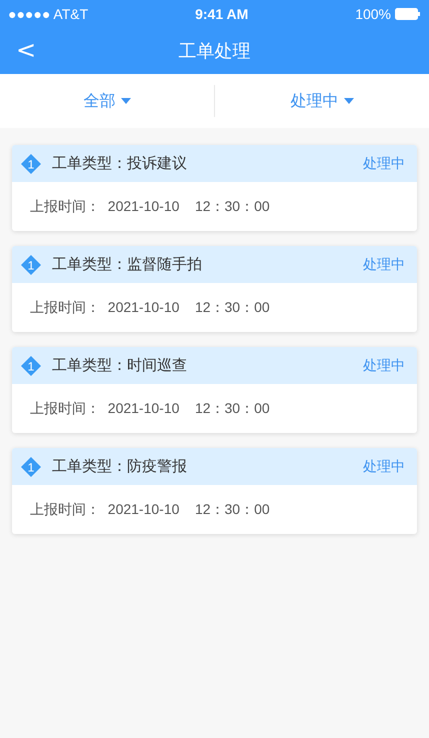 The width and height of the screenshot is (429, 738). What do you see at coordinates (214, 491) in the screenshot?
I see `order-card: 1 工单类型：防疫警报 处理中 上报时间： 2021-10-10 12：30：00` at bounding box center [214, 491].